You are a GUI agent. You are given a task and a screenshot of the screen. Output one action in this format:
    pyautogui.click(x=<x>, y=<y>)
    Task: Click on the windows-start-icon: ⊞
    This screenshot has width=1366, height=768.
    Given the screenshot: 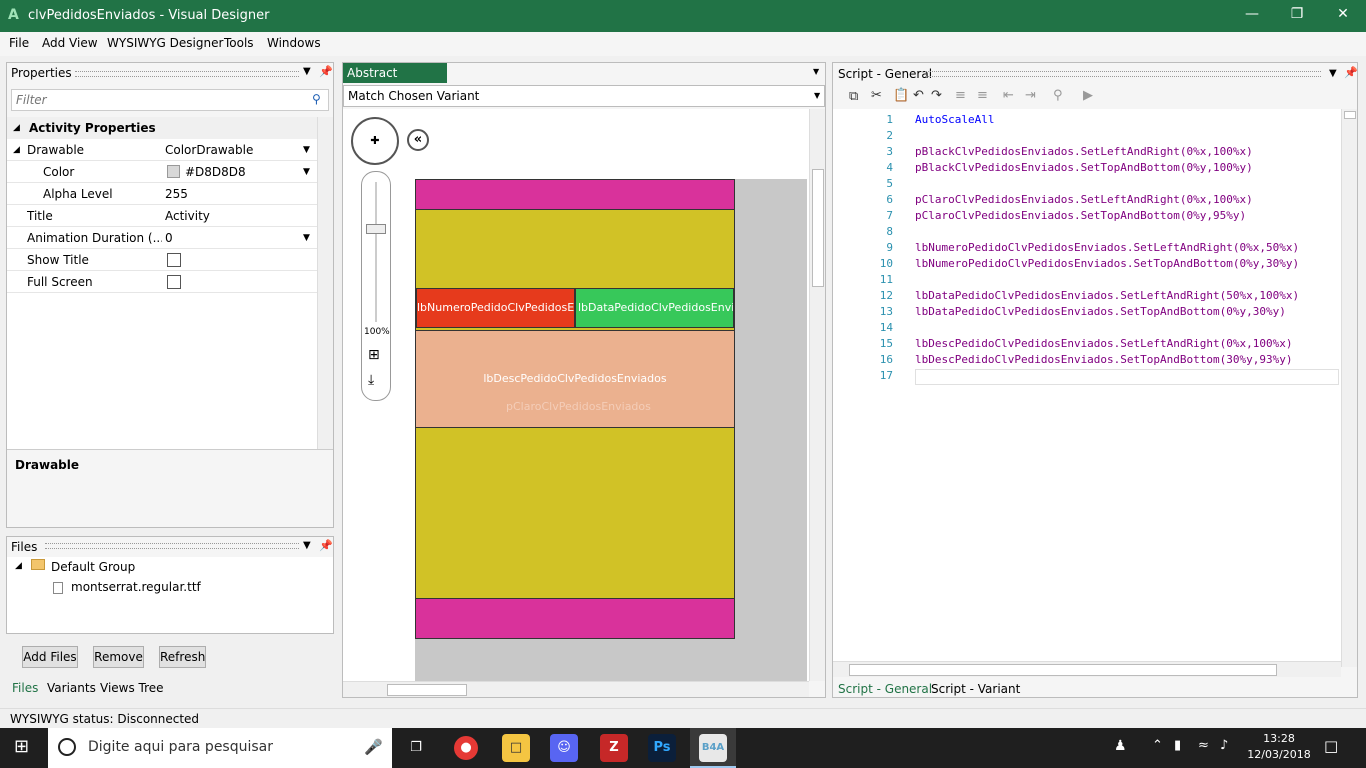 What is the action you would take?
    pyautogui.click(x=21, y=746)
    